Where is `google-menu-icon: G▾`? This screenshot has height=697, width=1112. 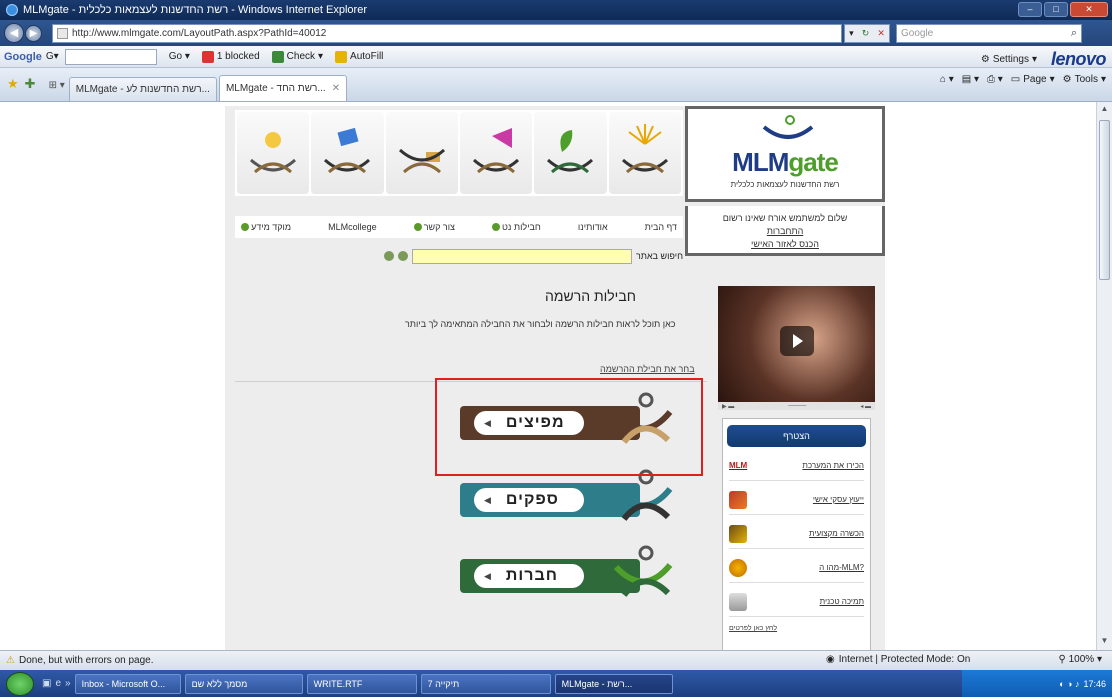 google-menu-icon: G▾ is located at coordinates (52, 56).